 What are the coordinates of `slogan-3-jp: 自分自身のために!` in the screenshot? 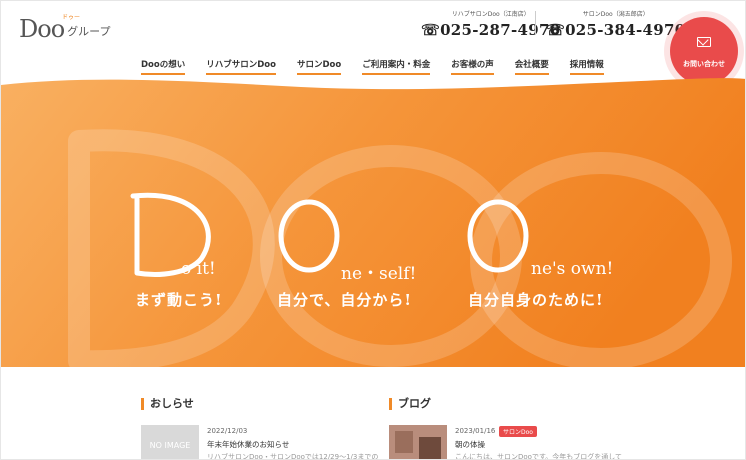 It's located at (536, 300).